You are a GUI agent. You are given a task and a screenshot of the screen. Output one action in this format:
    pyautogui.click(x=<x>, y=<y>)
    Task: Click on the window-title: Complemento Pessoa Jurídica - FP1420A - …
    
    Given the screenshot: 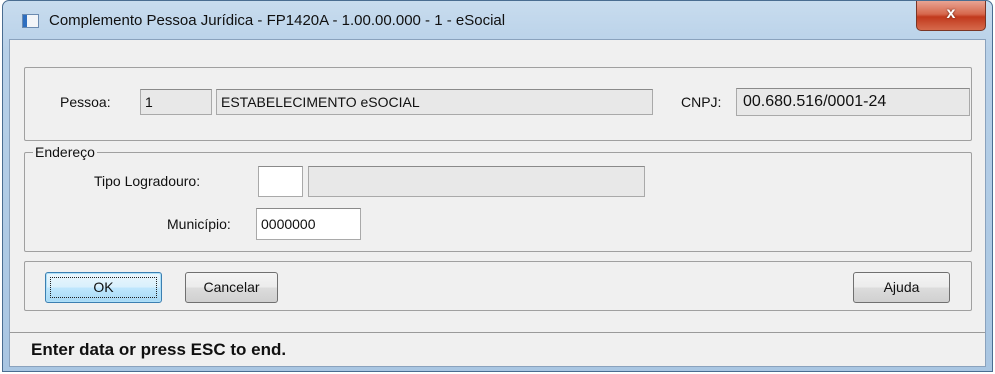 What is the action you would take?
    pyautogui.click(x=277, y=20)
    